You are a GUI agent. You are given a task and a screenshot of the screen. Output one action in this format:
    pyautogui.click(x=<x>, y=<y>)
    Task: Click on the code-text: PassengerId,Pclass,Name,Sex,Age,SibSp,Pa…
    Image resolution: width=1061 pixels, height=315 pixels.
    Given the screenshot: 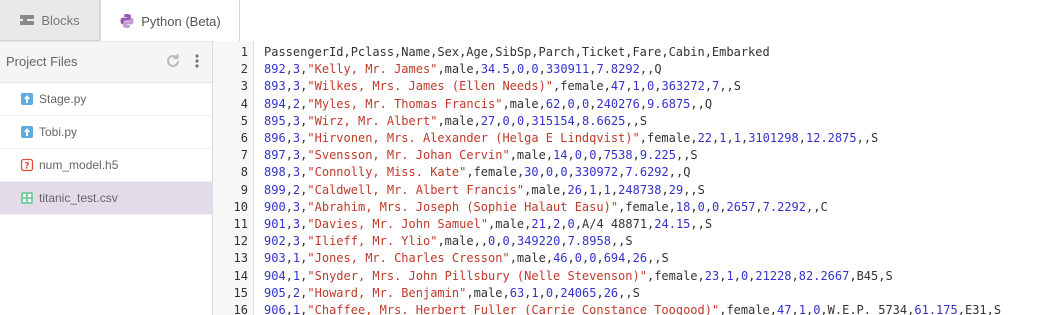 What is the action you would take?
    pyautogui.click(x=517, y=52)
    